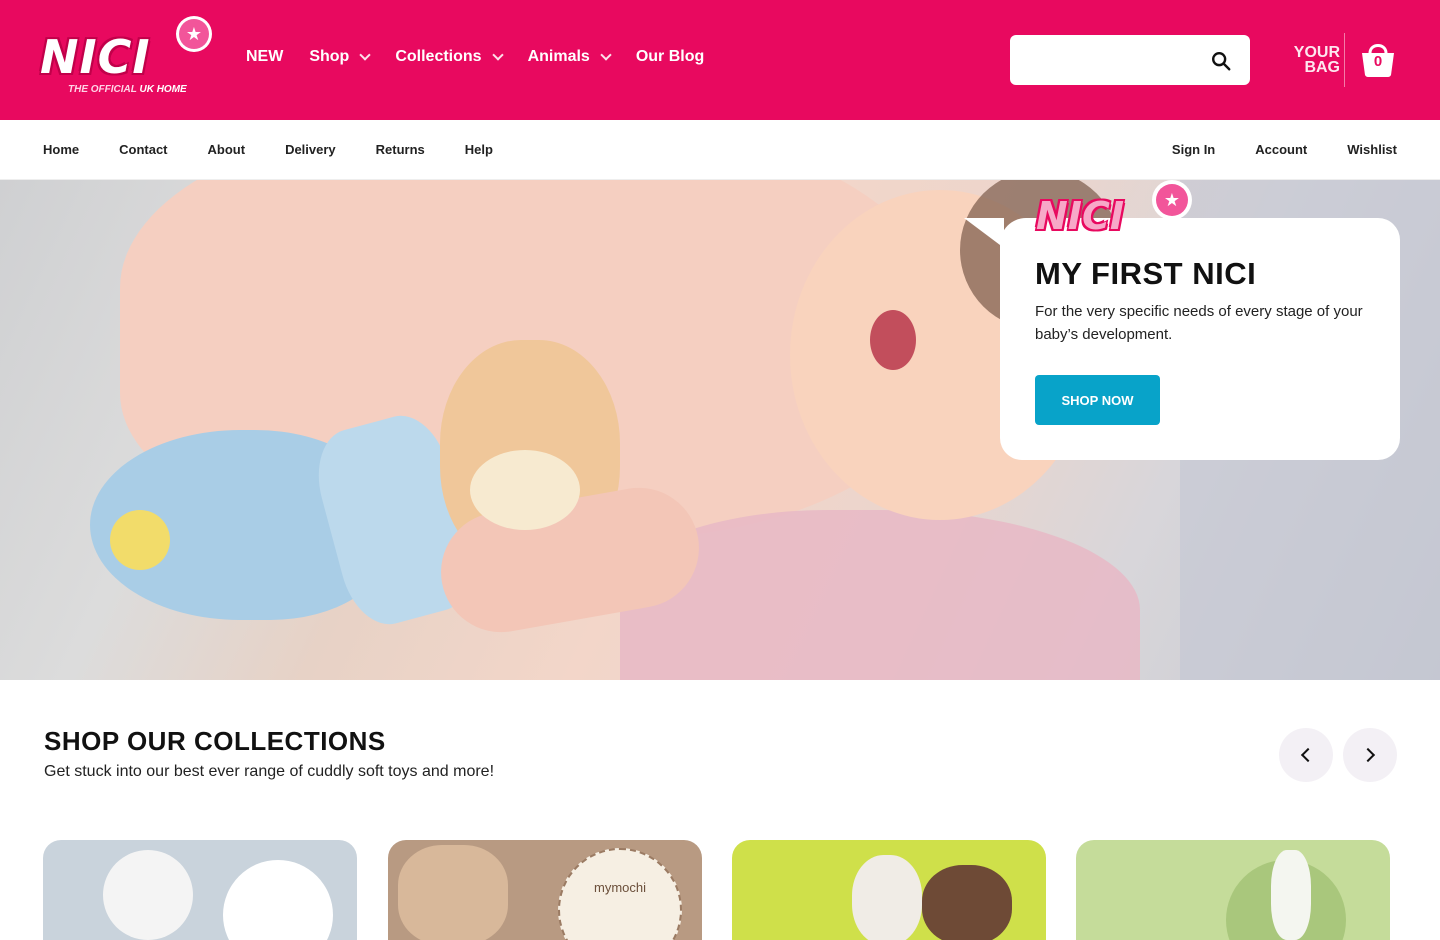  What do you see at coordinates (61, 149) in the screenshot?
I see `subnav-home: Home` at bounding box center [61, 149].